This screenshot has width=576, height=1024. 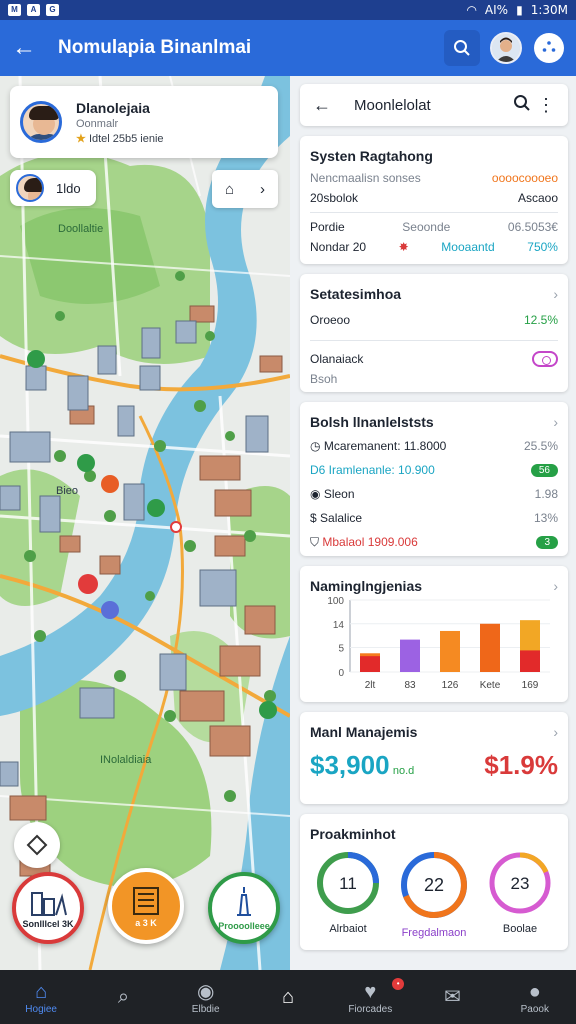 What do you see at coordinates (434, 933) in the screenshot?
I see `donut-2-label: Fregdalmaon` at bounding box center [434, 933].